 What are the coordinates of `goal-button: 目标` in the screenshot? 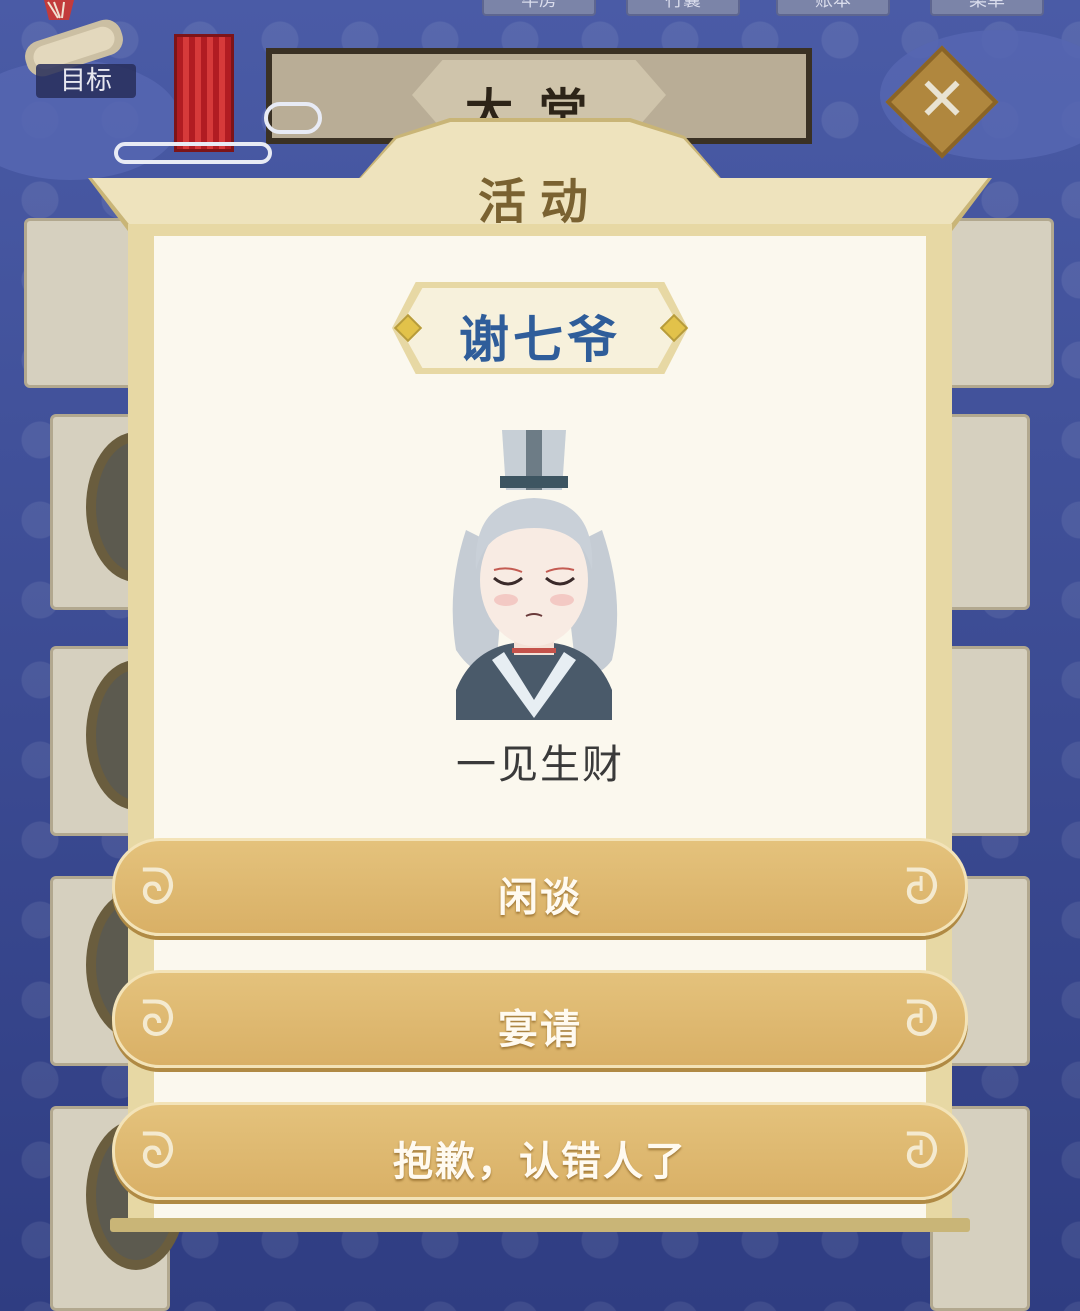 It's located at (75, 50).